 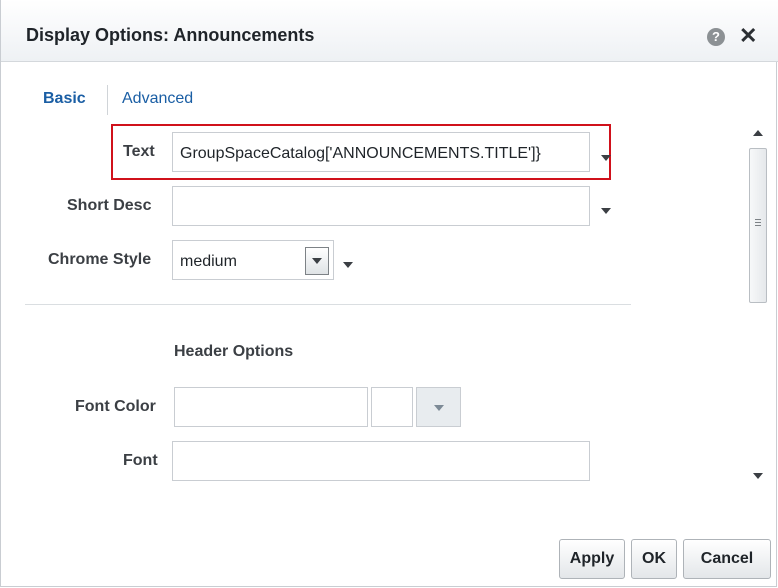 What do you see at coordinates (157, 99) in the screenshot?
I see `tab-advanced: Advanced` at bounding box center [157, 99].